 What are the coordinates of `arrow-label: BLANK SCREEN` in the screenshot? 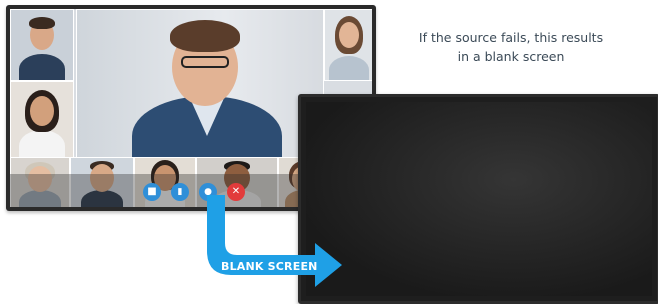 It's located at (269, 266).